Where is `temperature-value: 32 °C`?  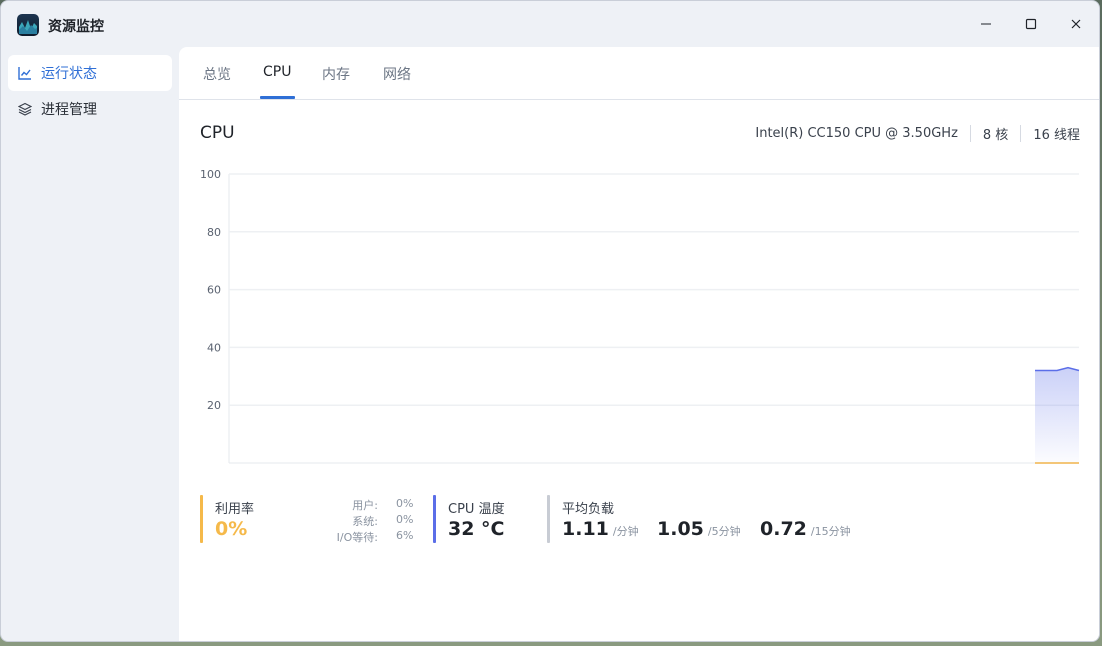 temperature-value: 32 °C is located at coordinates (476, 529).